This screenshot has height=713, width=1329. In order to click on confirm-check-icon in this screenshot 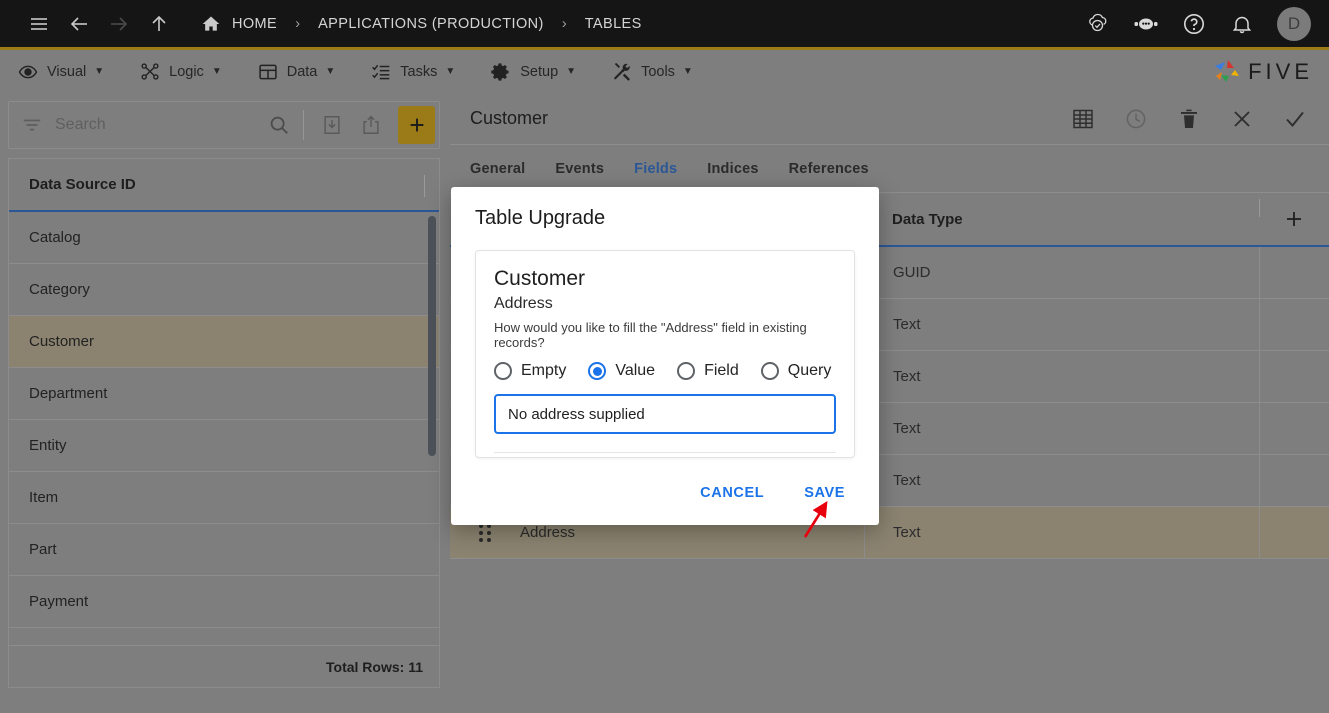, I will do `click(1295, 119)`.